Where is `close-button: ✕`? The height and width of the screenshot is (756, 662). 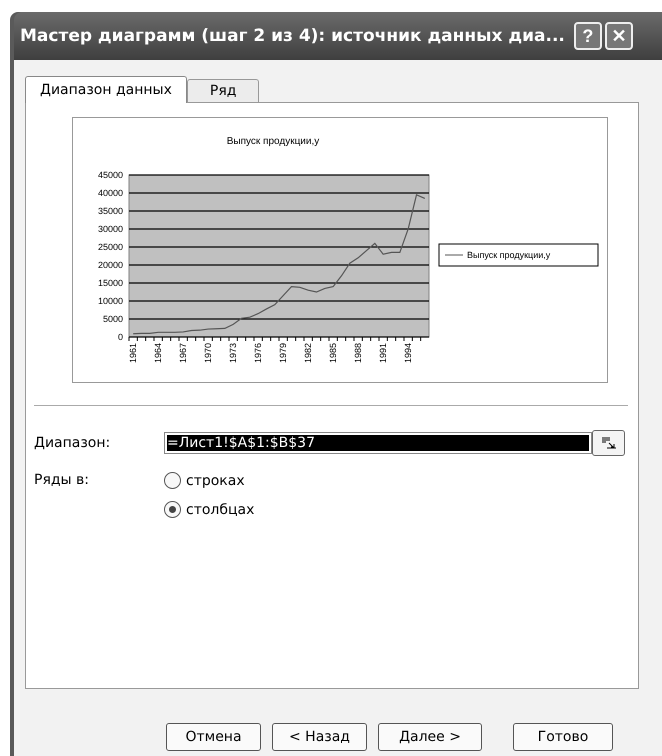
close-button: ✕ is located at coordinates (618, 36).